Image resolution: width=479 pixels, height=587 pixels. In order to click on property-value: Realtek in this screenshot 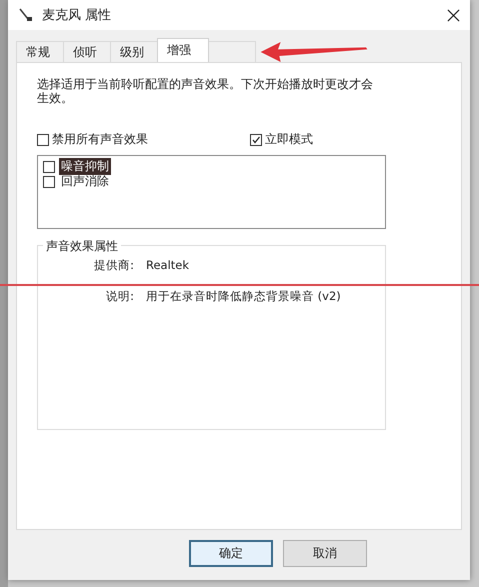, I will do `click(168, 265)`.